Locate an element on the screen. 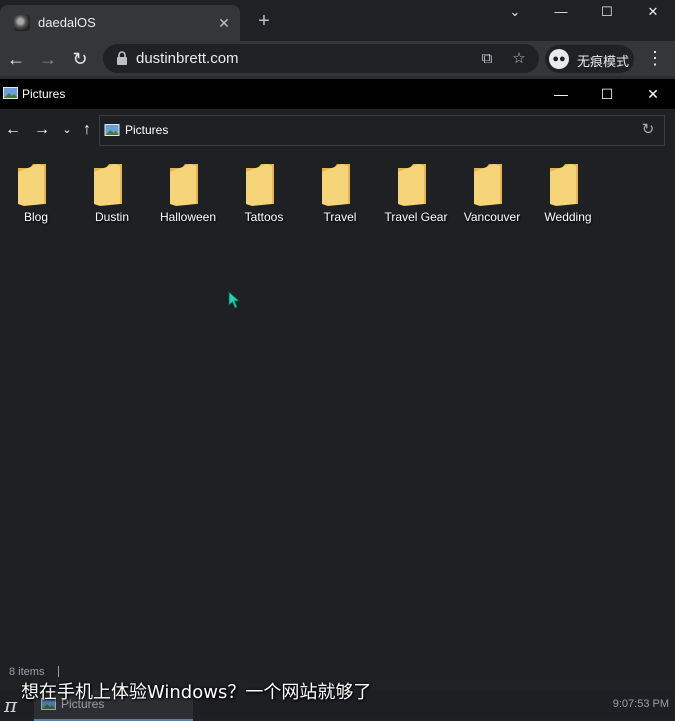  folder-label: Blog is located at coordinates (36, 217).